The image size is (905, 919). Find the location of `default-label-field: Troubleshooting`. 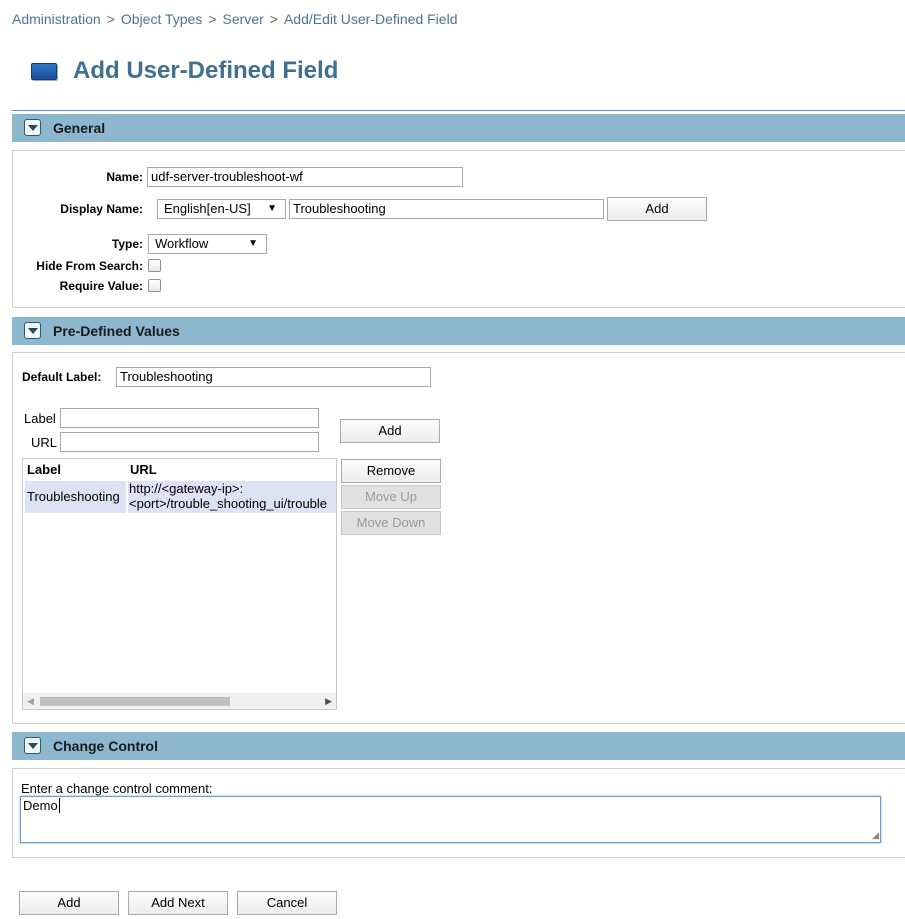

default-label-field: Troubleshooting is located at coordinates (273, 377).